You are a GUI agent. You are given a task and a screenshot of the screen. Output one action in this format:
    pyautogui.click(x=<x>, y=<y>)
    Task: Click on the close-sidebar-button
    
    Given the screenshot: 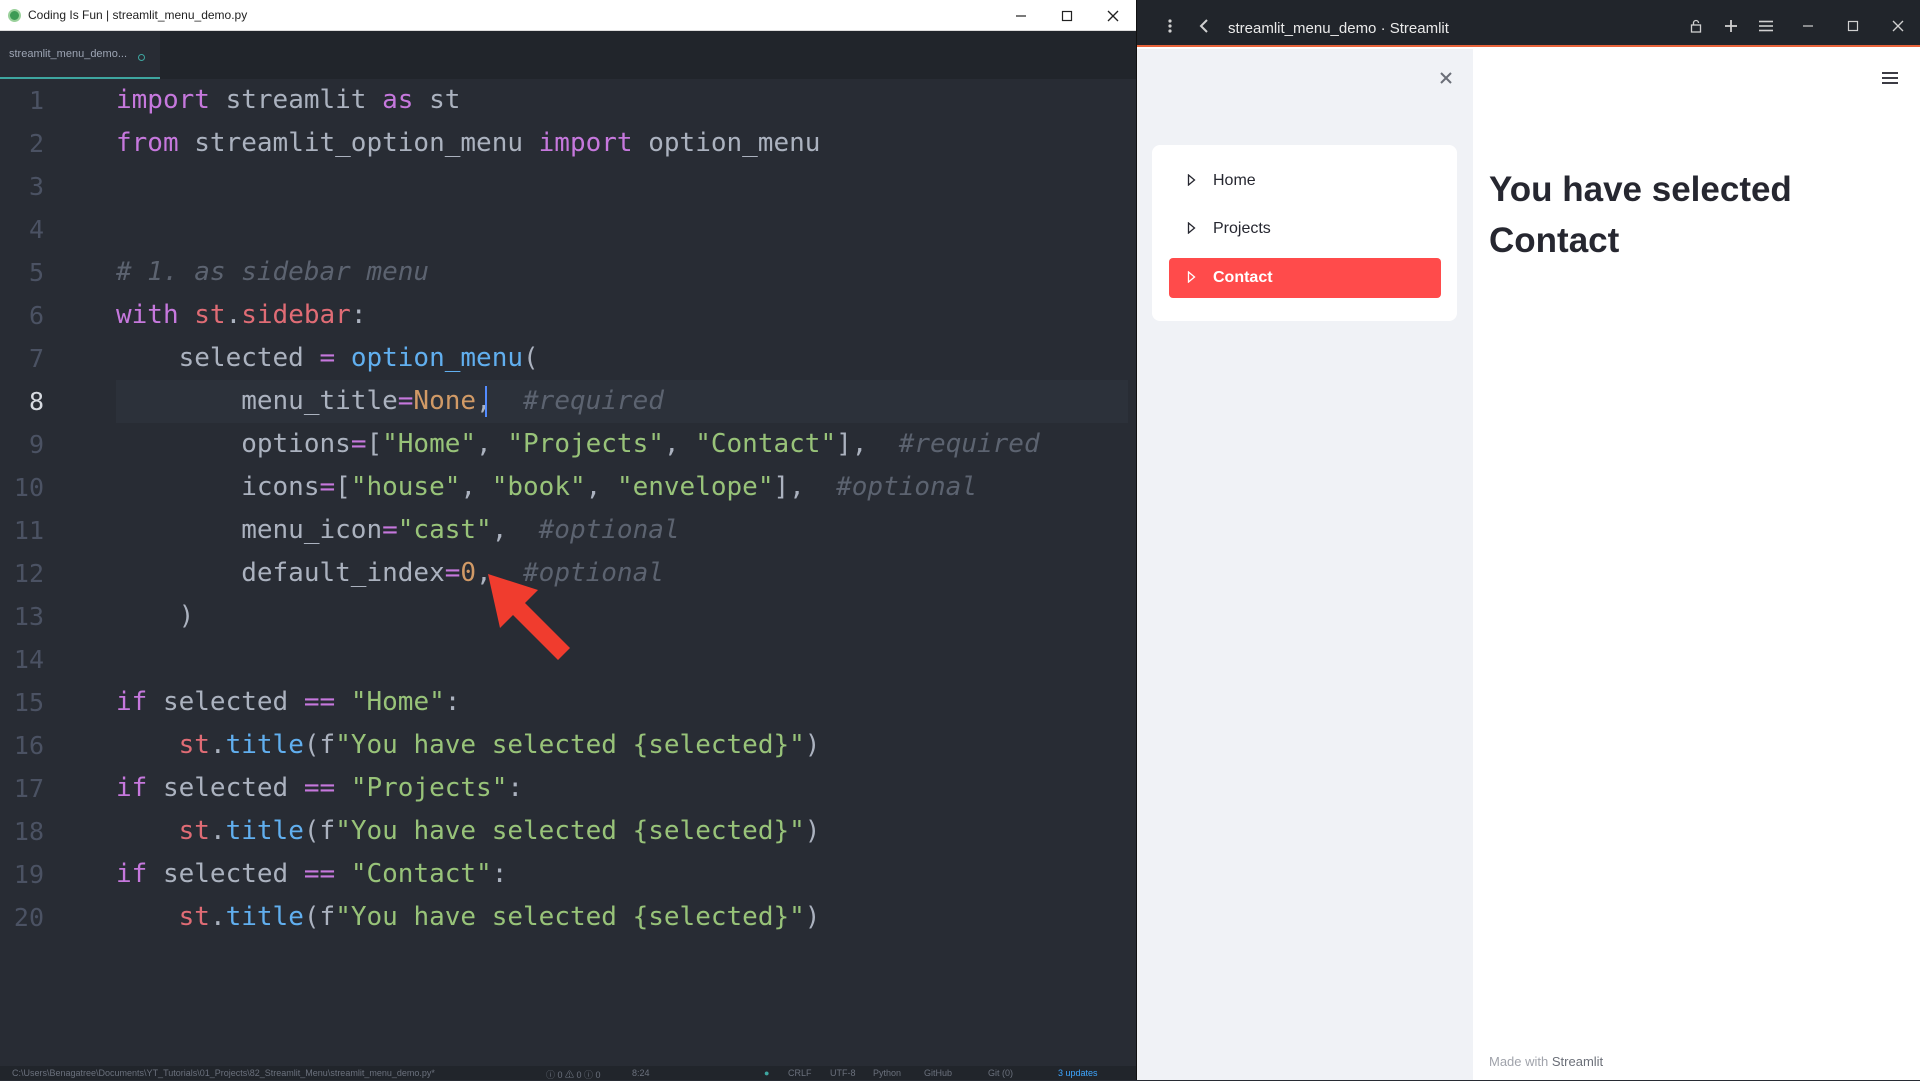 What is the action you would take?
    pyautogui.click(x=1446, y=78)
    